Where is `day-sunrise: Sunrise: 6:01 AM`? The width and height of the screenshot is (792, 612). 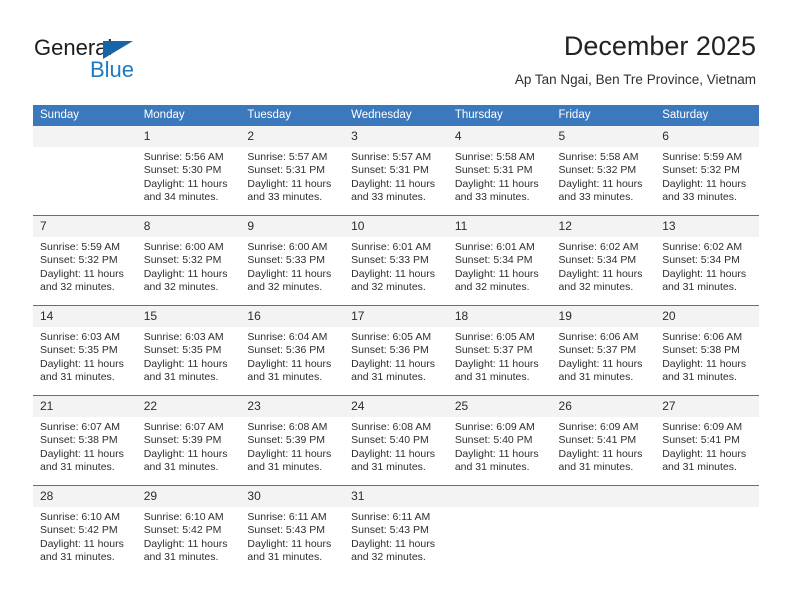 day-sunrise: Sunrise: 6:01 AM is located at coordinates (494, 247).